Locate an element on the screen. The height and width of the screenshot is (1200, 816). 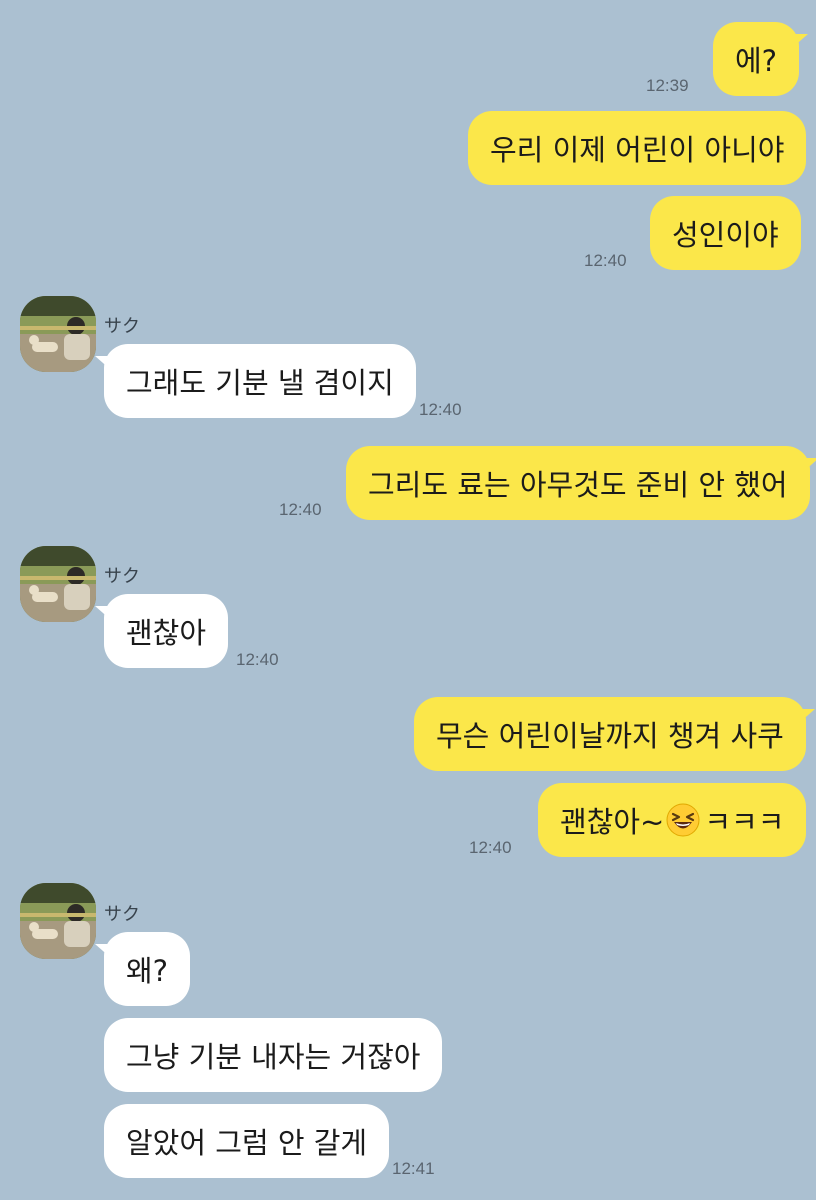
message-text: 그냥 기분 내자는 거잖아 is located at coordinates (273, 1057).